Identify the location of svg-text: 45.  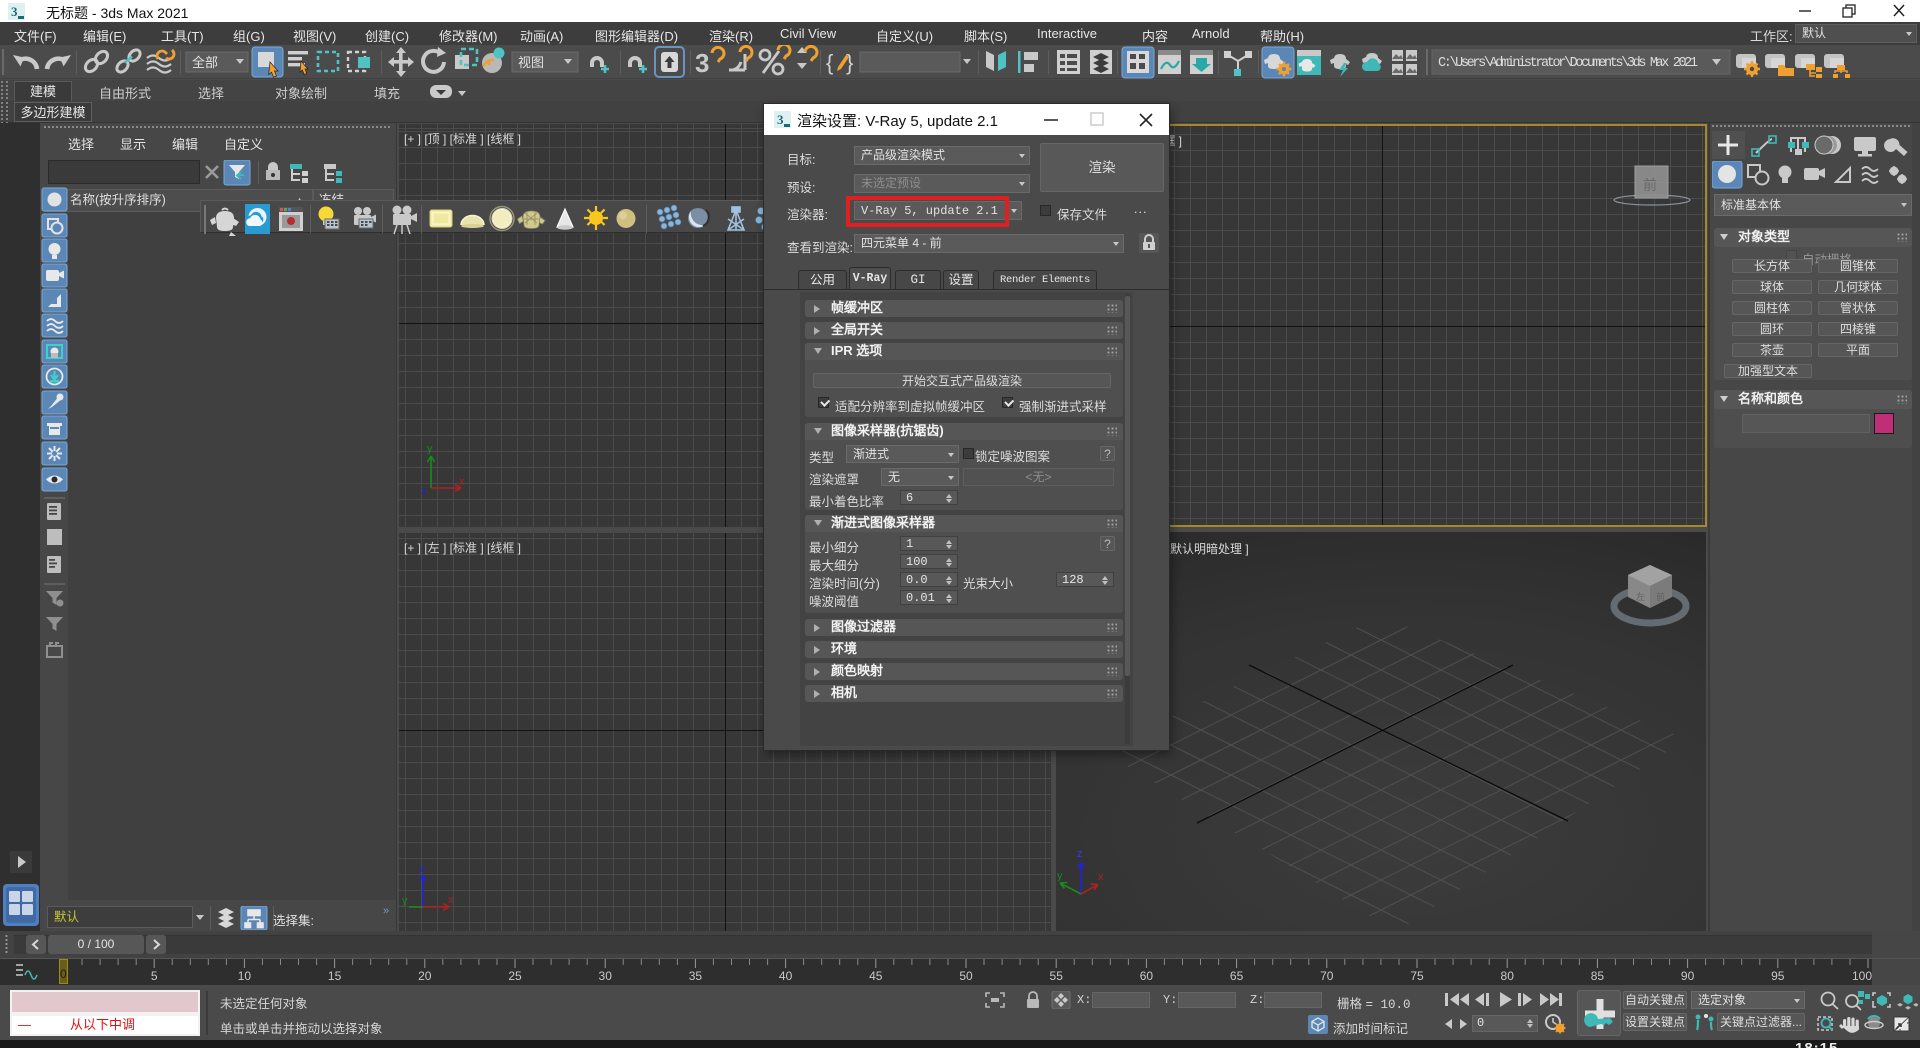
(876, 976).